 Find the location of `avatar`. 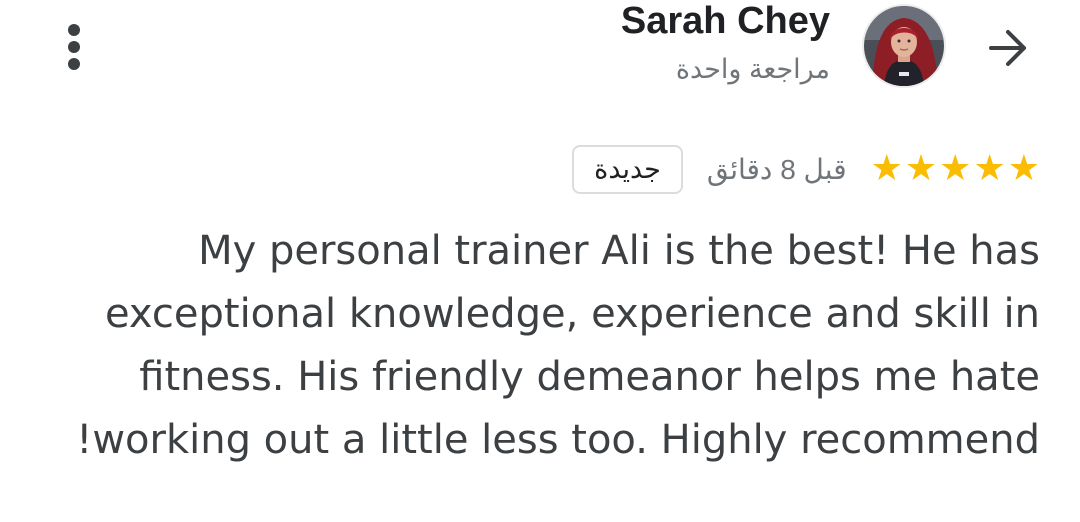

avatar is located at coordinates (904, 46).